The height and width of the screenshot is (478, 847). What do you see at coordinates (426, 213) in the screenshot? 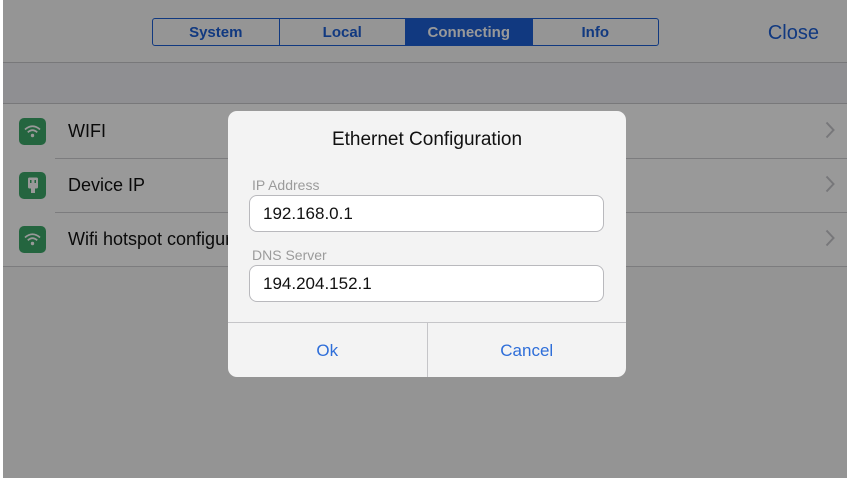
I see `ip-address-input` at bounding box center [426, 213].